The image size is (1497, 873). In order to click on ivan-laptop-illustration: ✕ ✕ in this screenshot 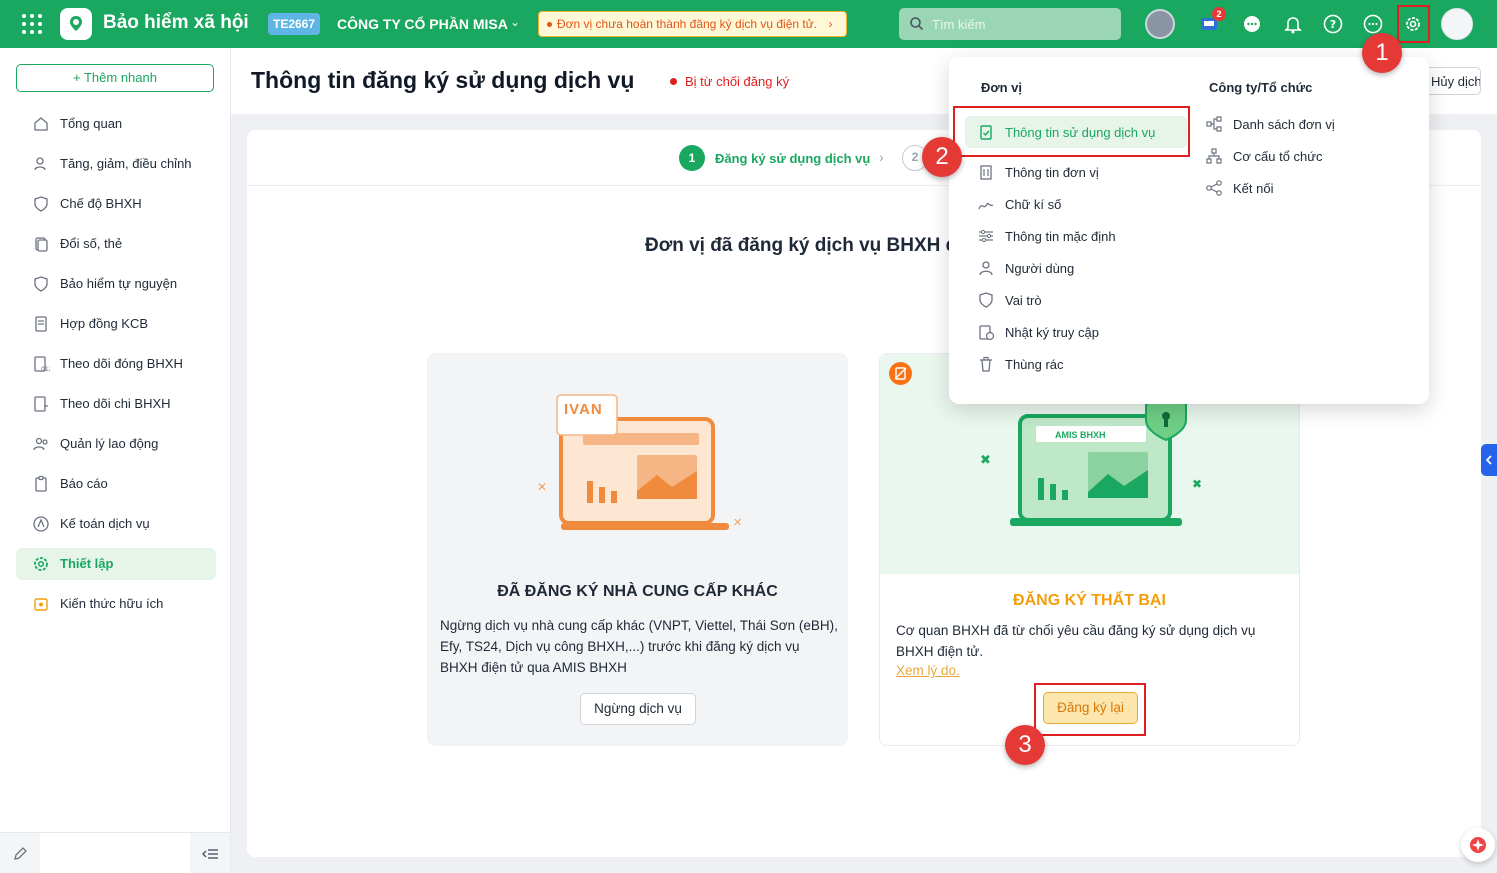, I will do `click(639, 462)`.